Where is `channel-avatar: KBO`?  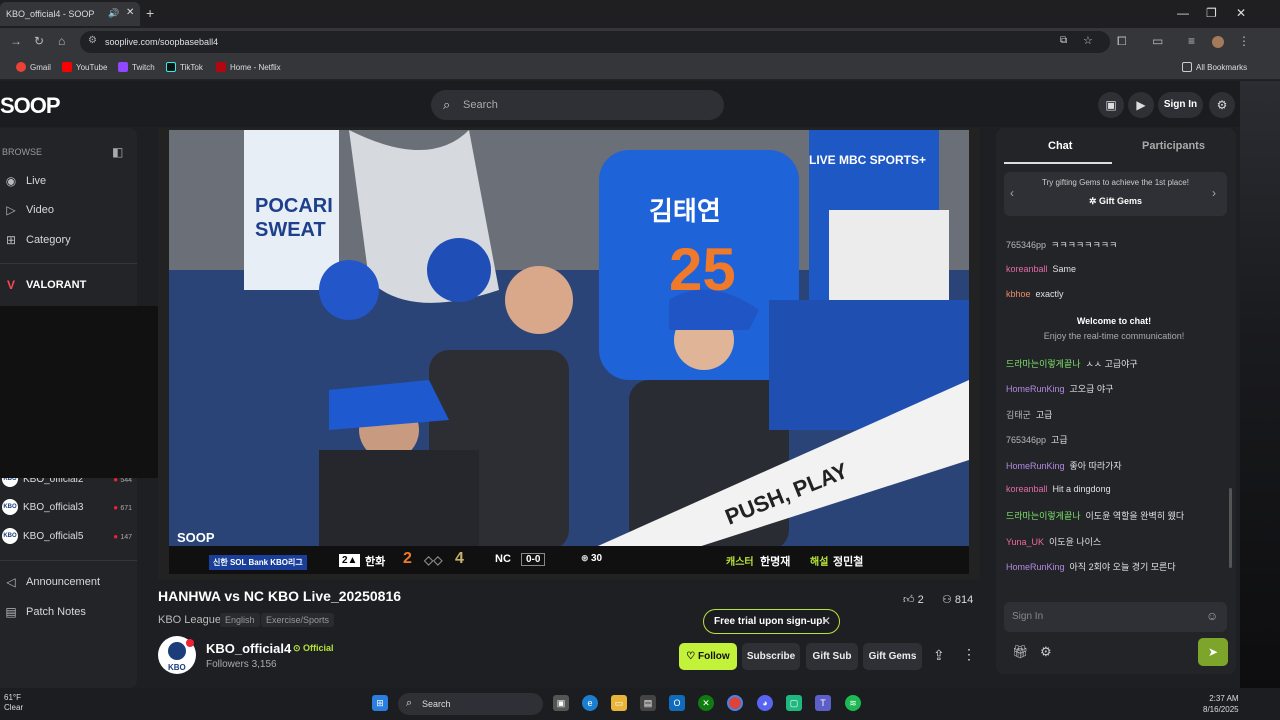 channel-avatar: KBO is located at coordinates (177, 655).